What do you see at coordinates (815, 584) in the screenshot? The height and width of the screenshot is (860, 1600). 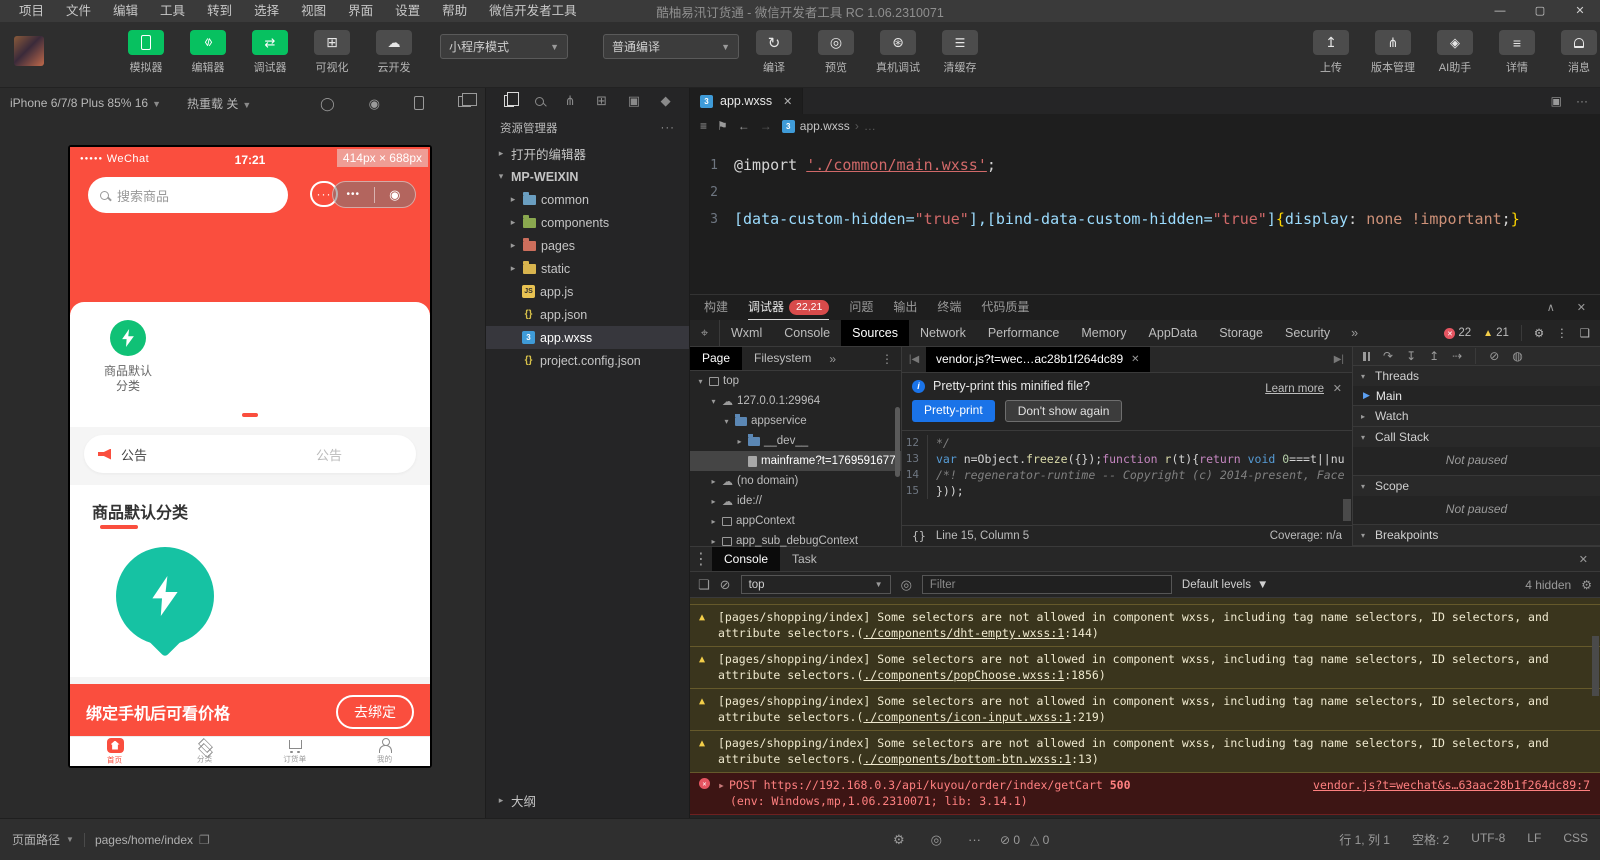 I see `context-select: top ▼` at bounding box center [815, 584].